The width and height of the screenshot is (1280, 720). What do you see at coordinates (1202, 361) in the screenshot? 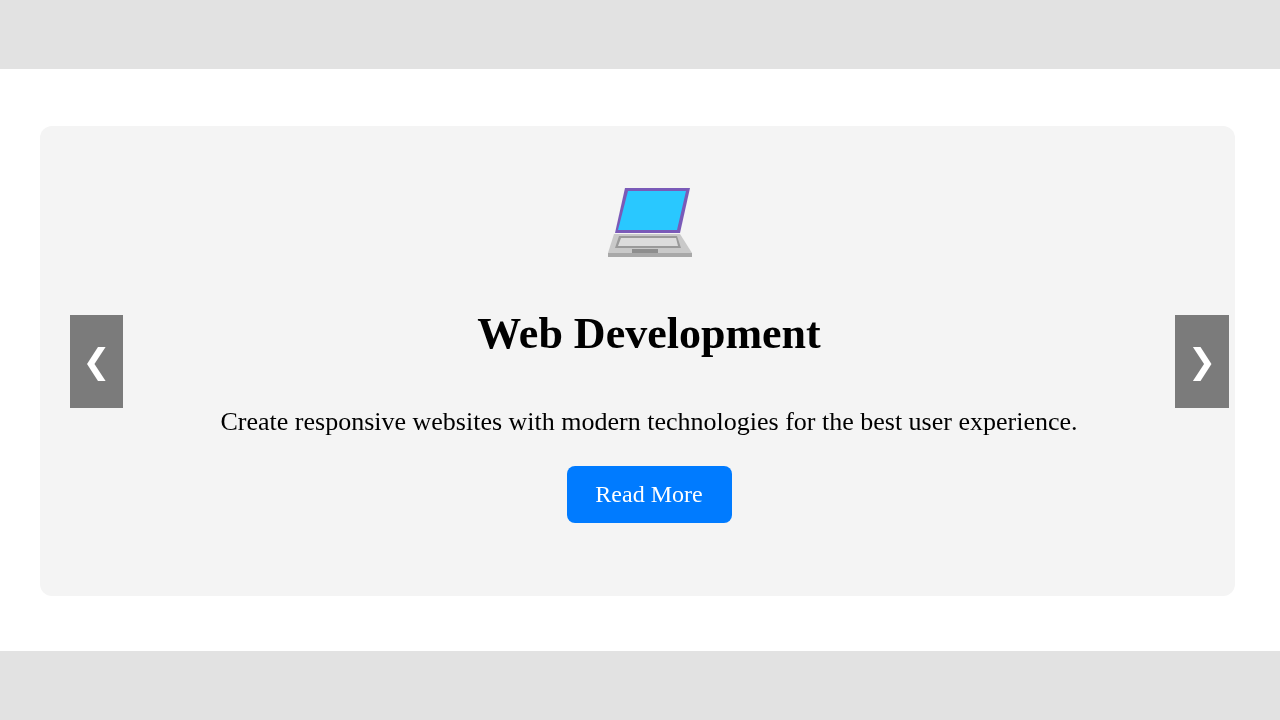
I see `next-button: ❯` at bounding box center [1202, 361].